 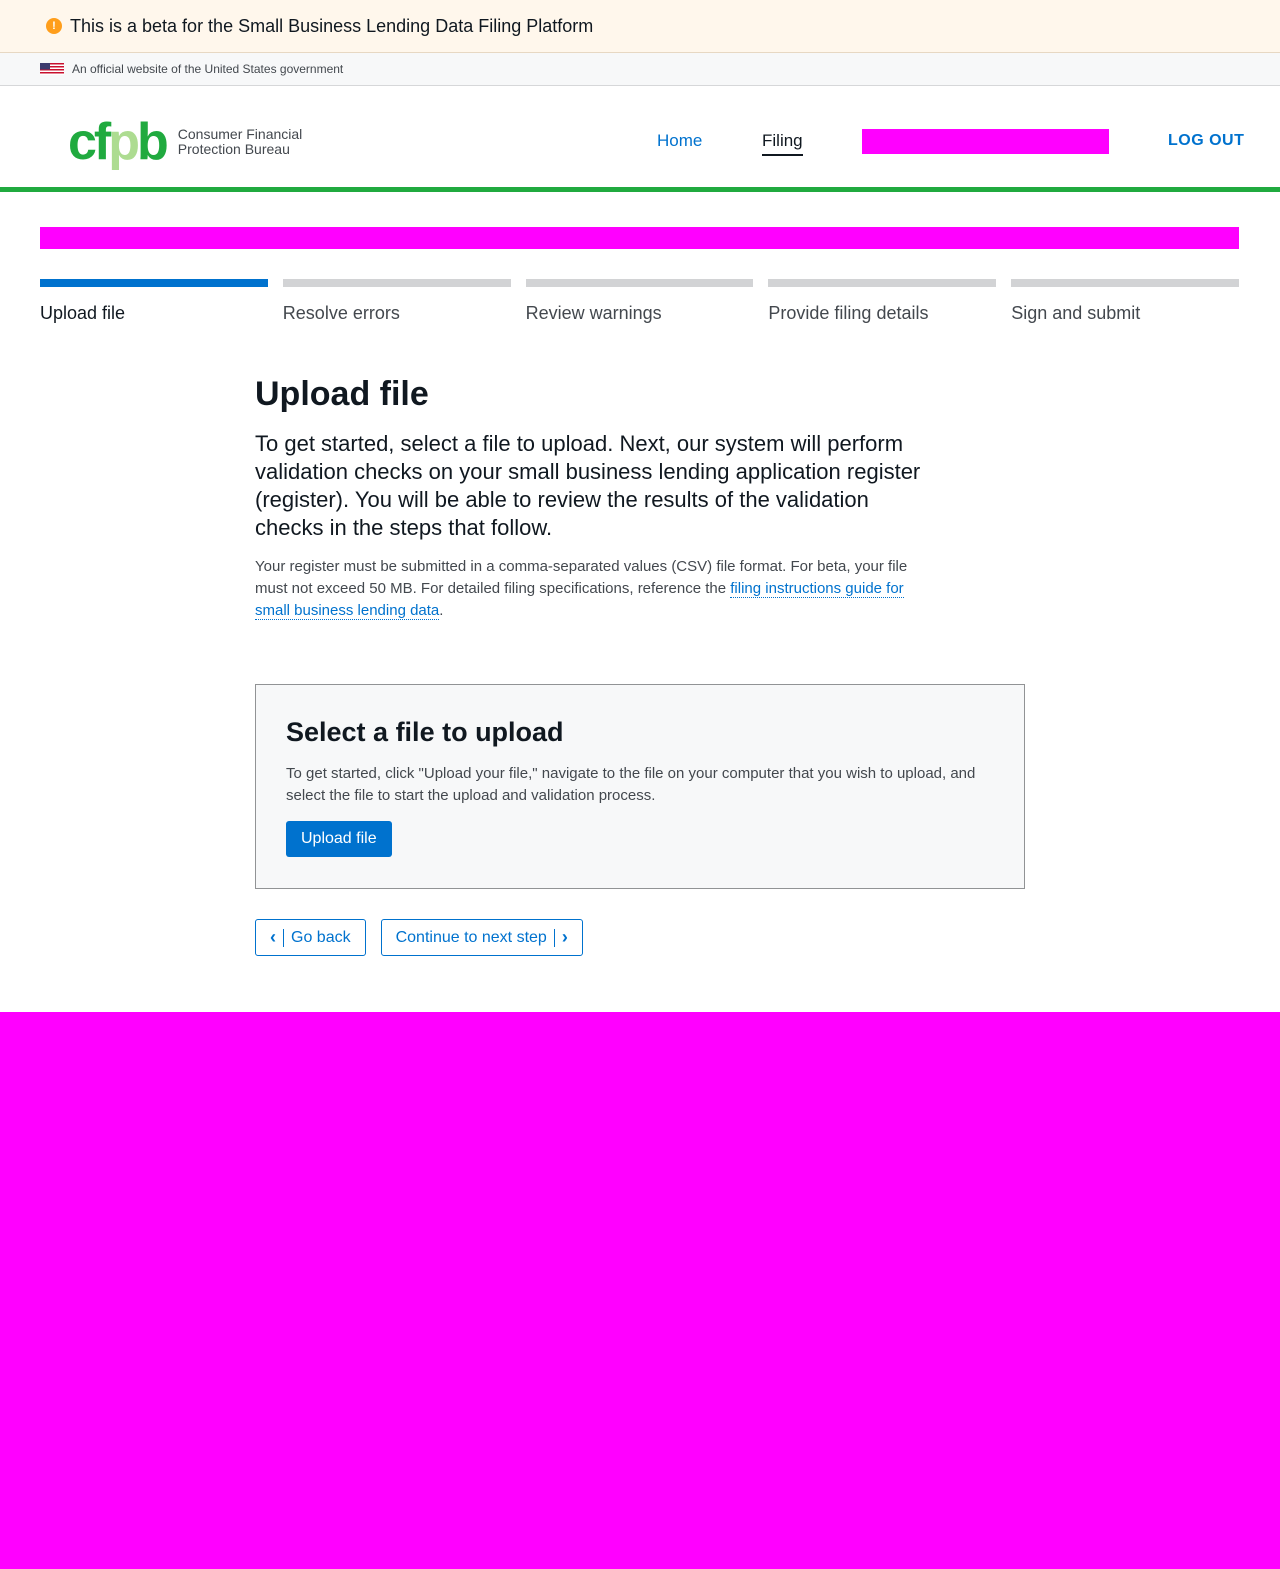 What do you see at coordinates (679, 141) in the screenshot?
I see `nav-home-link: Home` at bounding box center [679, 141].